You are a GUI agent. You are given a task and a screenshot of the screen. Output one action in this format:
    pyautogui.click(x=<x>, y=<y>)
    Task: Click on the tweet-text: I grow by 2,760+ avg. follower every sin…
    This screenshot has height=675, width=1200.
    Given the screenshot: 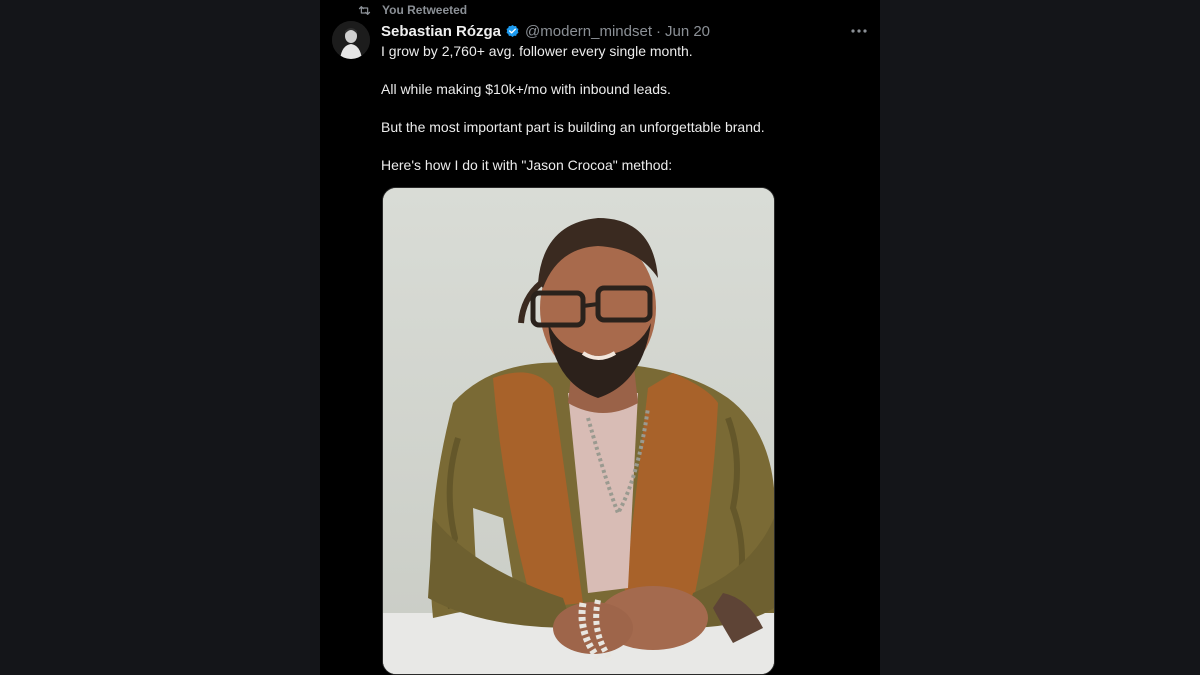 What is the action you would take?
    pyautogui.click(x=616, y=118)
    